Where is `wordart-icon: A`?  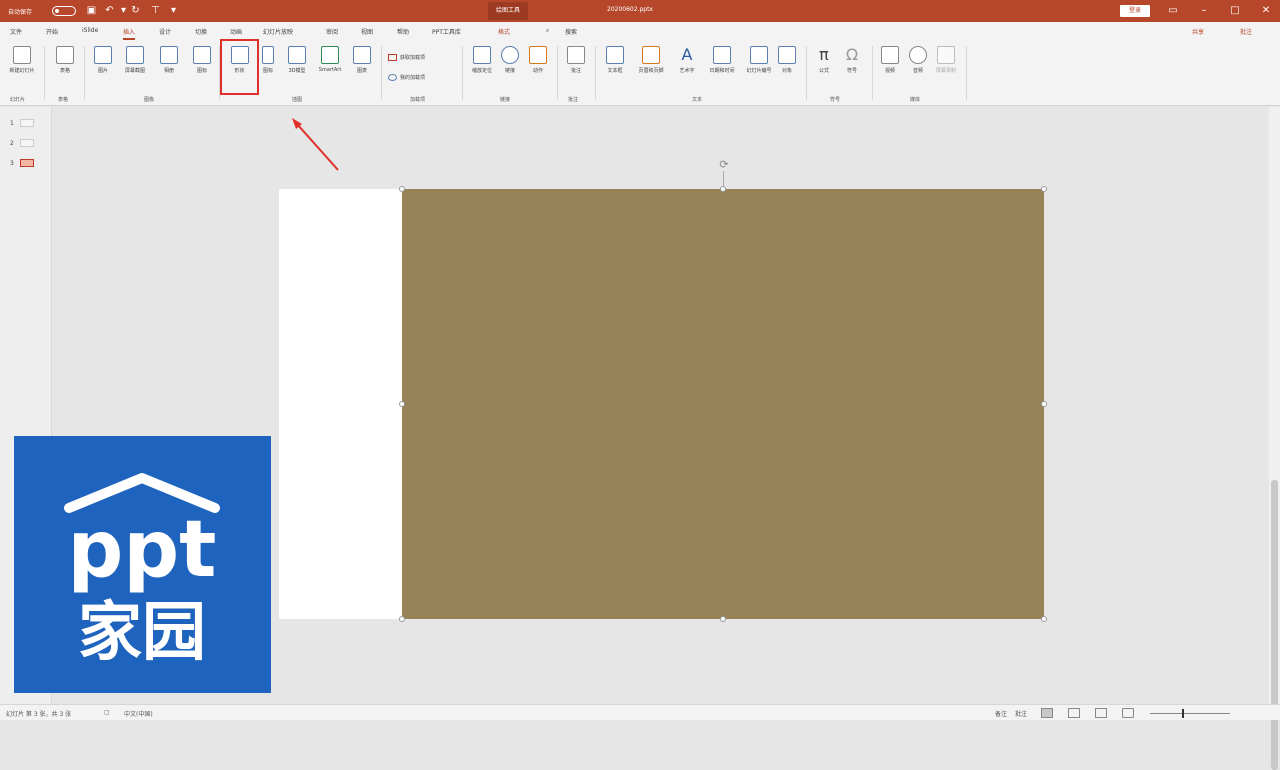 wordart-icon: A is located at coordinates (687, 54).